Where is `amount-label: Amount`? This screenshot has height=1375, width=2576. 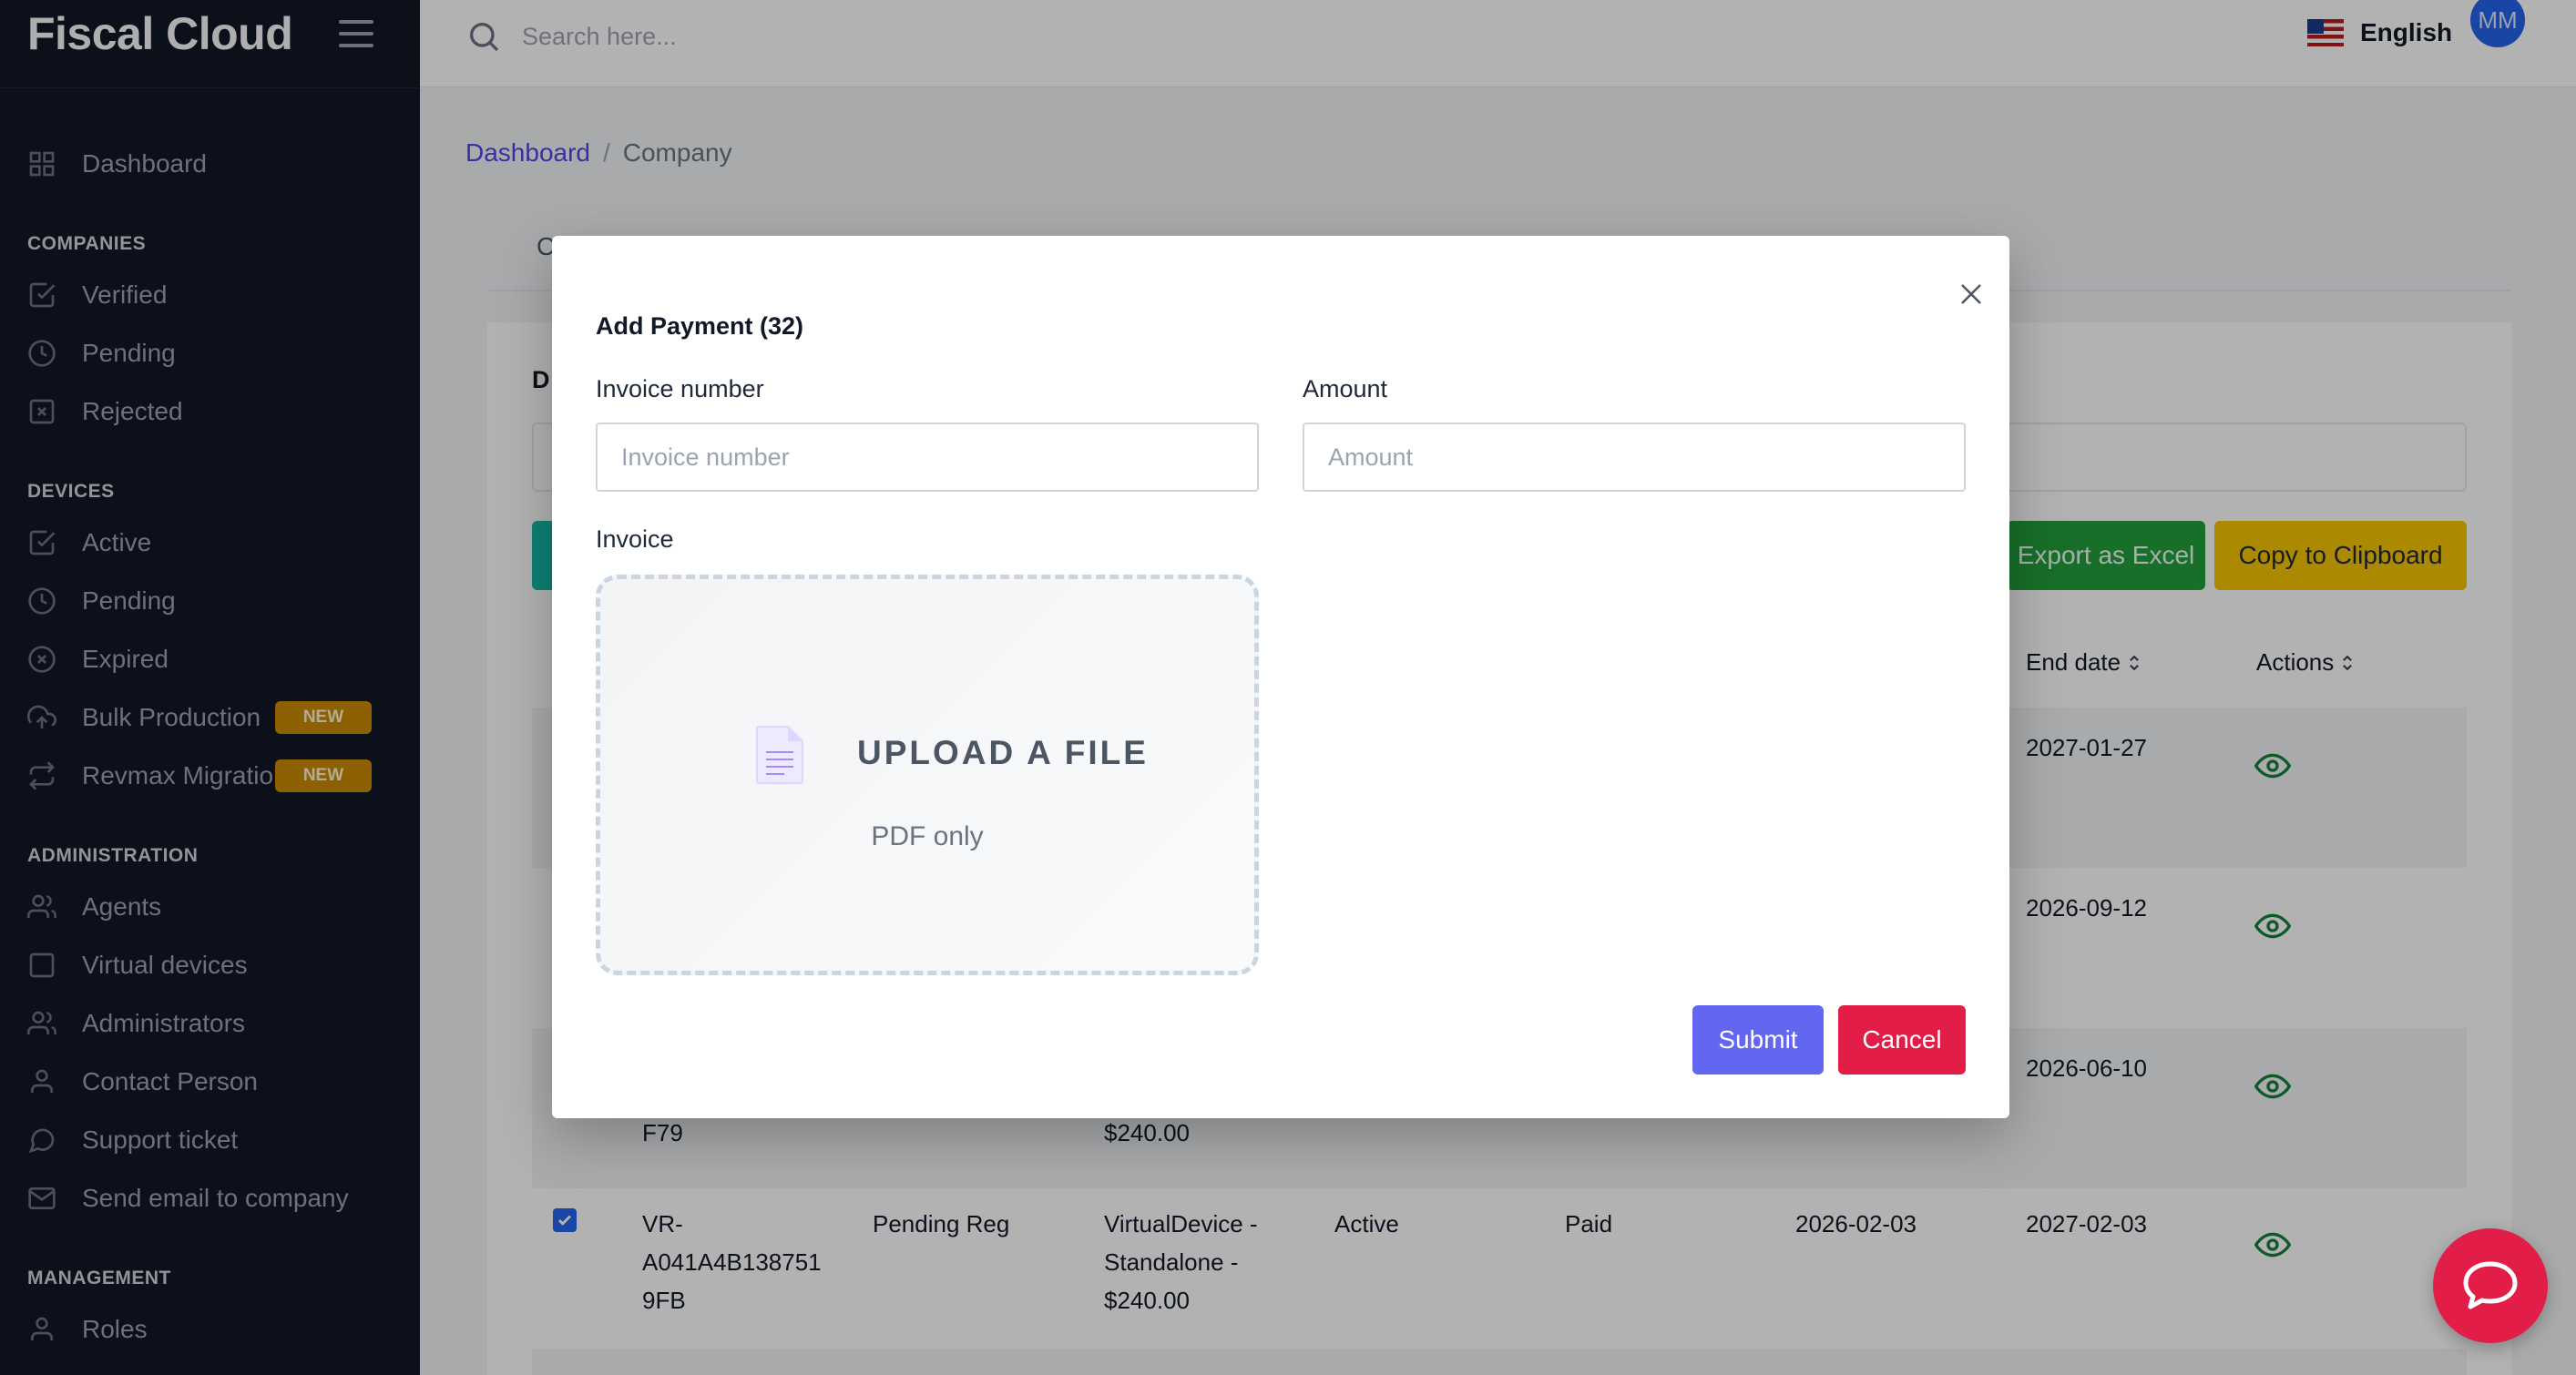
amount-label: Amount is located at coordinates (1345, 388).